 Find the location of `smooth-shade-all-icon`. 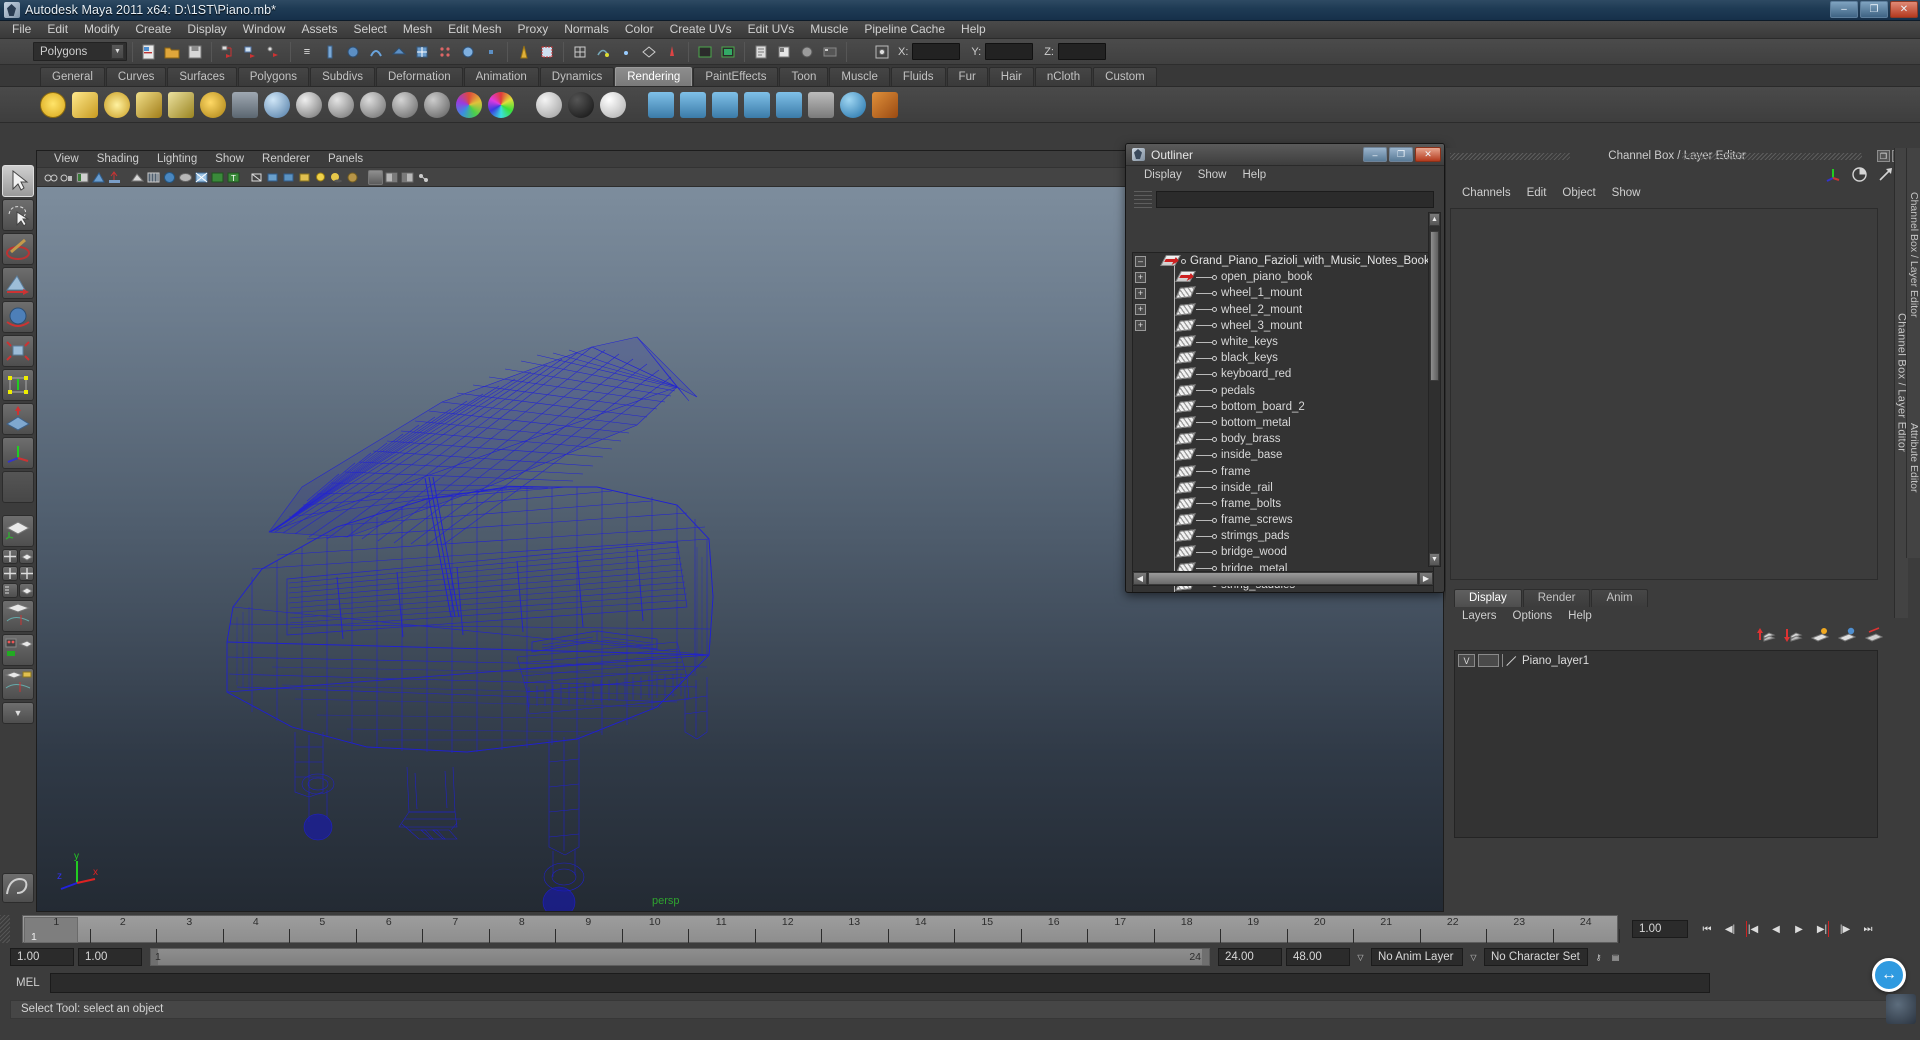

smooth-shade-all-icon is located at coordinates (288, 177).